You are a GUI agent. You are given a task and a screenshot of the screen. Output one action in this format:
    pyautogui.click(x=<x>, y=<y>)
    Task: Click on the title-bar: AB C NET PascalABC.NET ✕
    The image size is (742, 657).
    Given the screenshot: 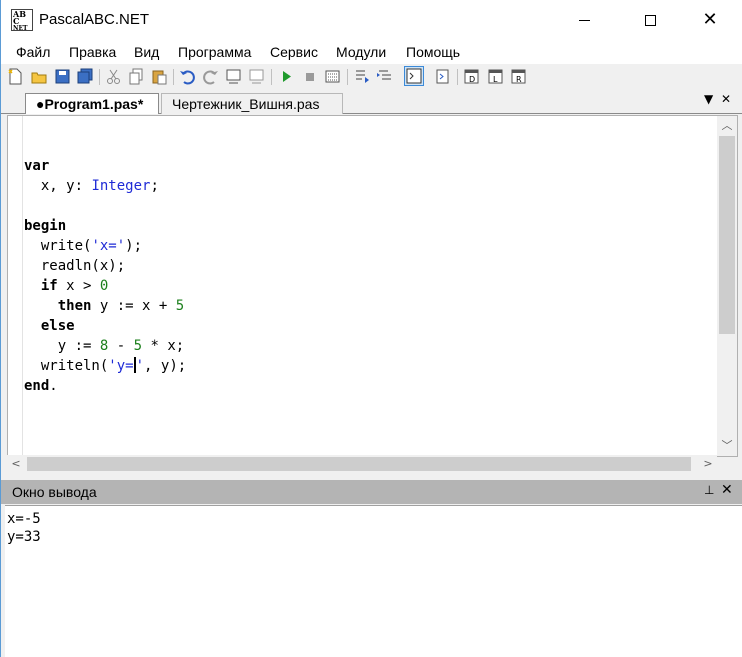 What is the action you would take?
    pyautogui.click(x=371, y=20)
    